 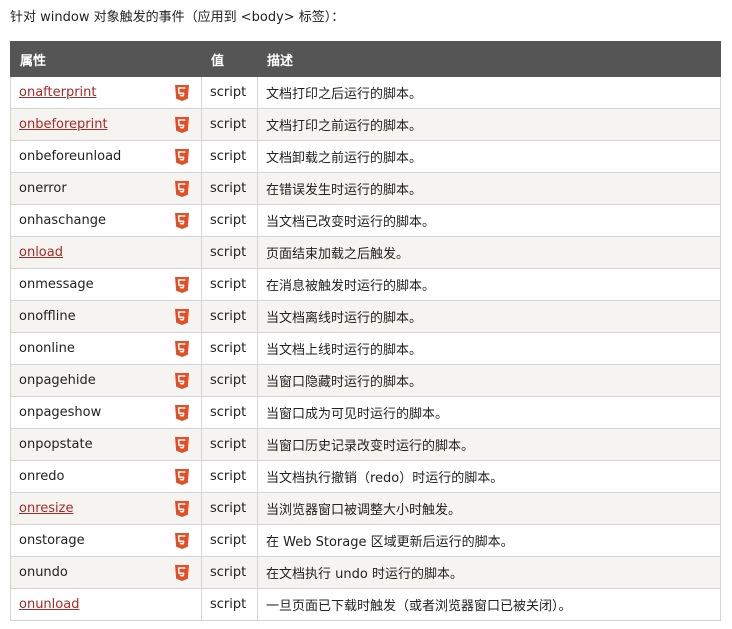 I want to click on attribute-name: ononline, so click(x=47, y=348).